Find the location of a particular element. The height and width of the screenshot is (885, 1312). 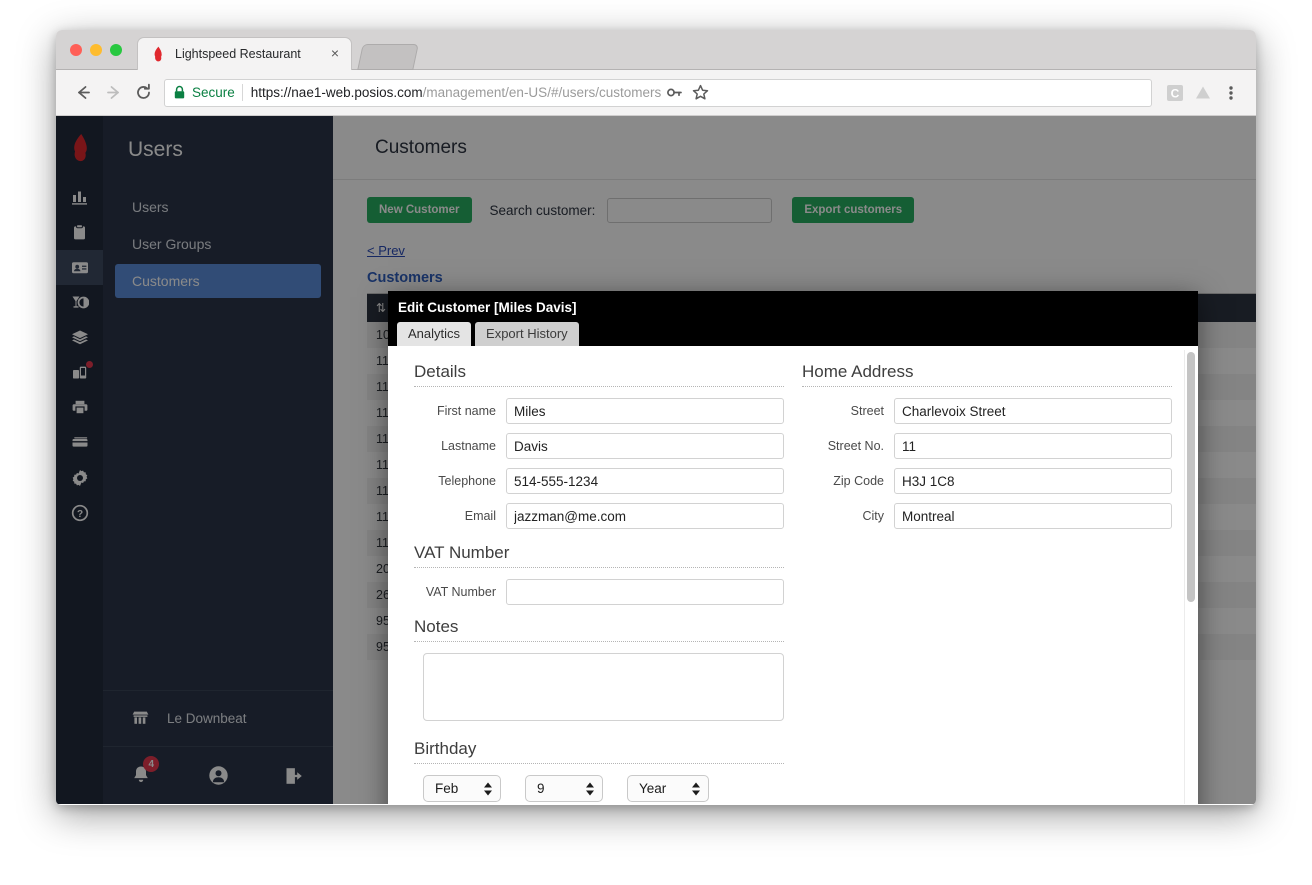

close-window-button is located at coordinates (76, 50).